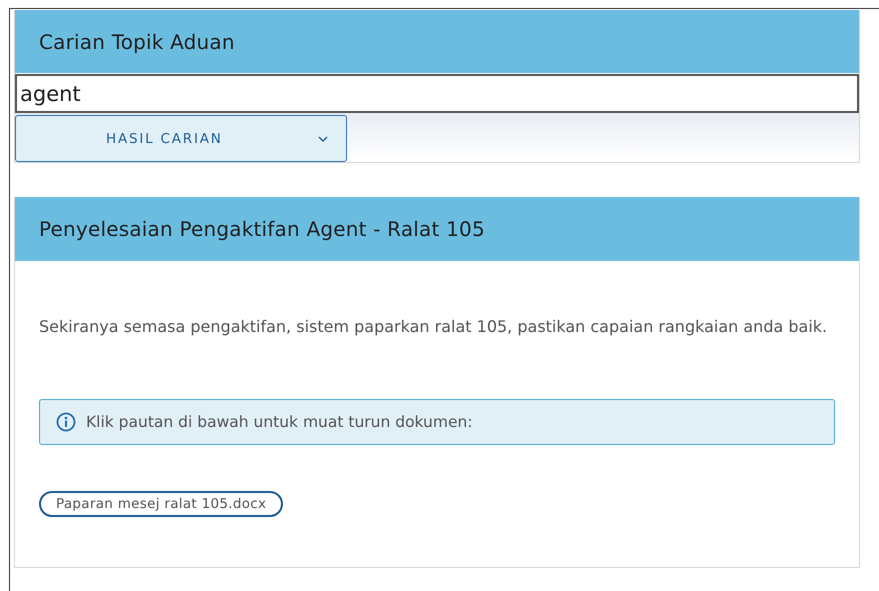 Image resolution: width=879 pixels, height=591 pixels. Describe the element at coordinates (437, 41) in the screenshot. I see `panel-title: Carian Topik Aduan` at that location.